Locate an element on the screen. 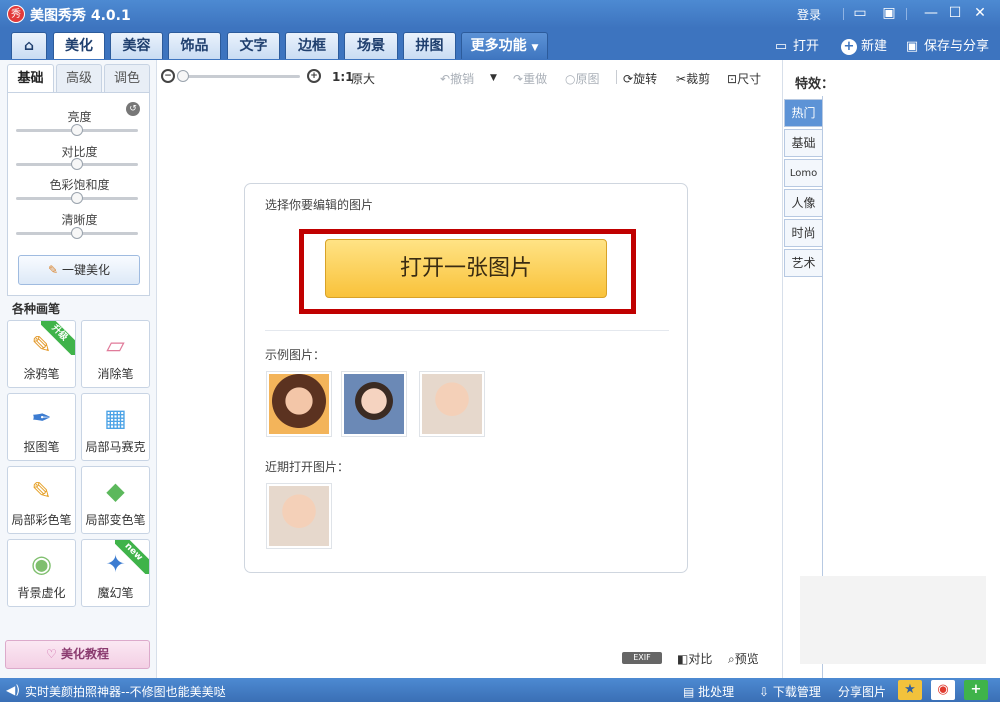 This screenshot has height=702, width=1000. download-label: 下载管理 is located at coordinates (796, 692).